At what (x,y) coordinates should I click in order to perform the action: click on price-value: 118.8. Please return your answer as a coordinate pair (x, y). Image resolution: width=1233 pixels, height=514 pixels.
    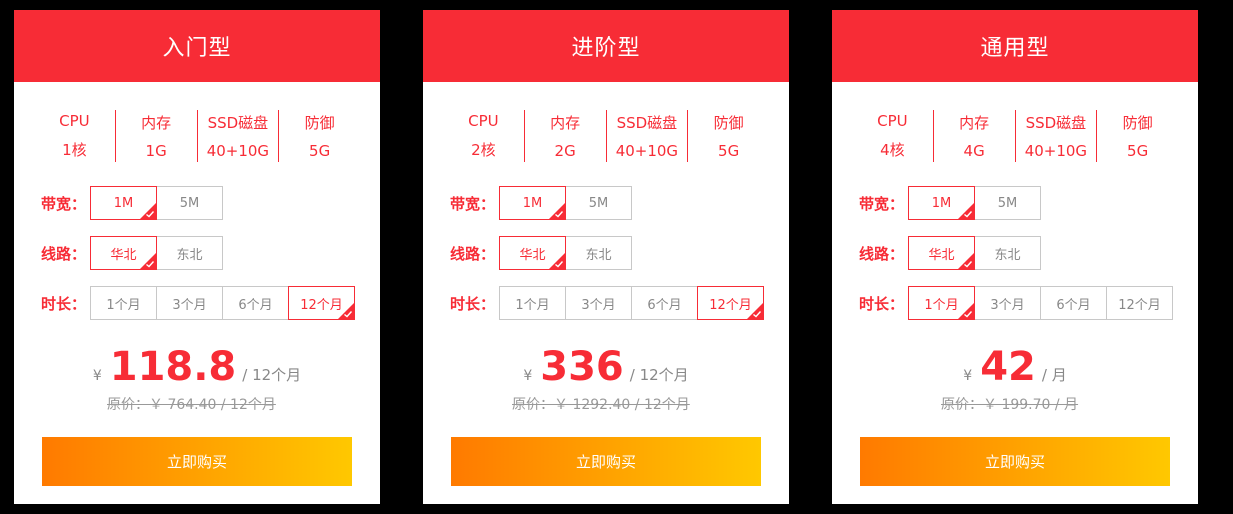
    Looking at the image, I should click on (173, 367).